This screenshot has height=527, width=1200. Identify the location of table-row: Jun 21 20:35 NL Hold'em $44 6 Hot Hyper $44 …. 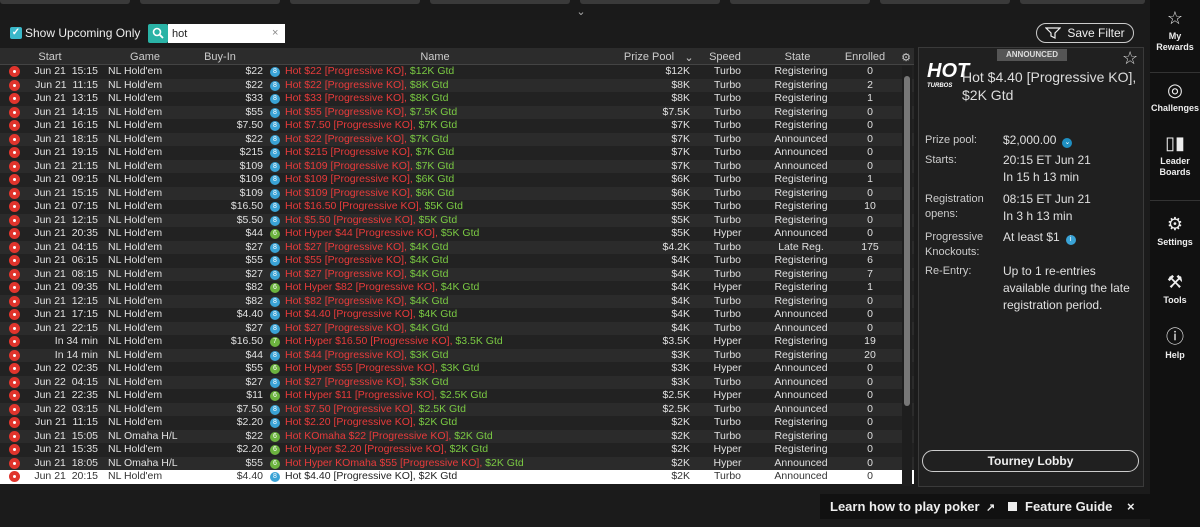
(457, 234).